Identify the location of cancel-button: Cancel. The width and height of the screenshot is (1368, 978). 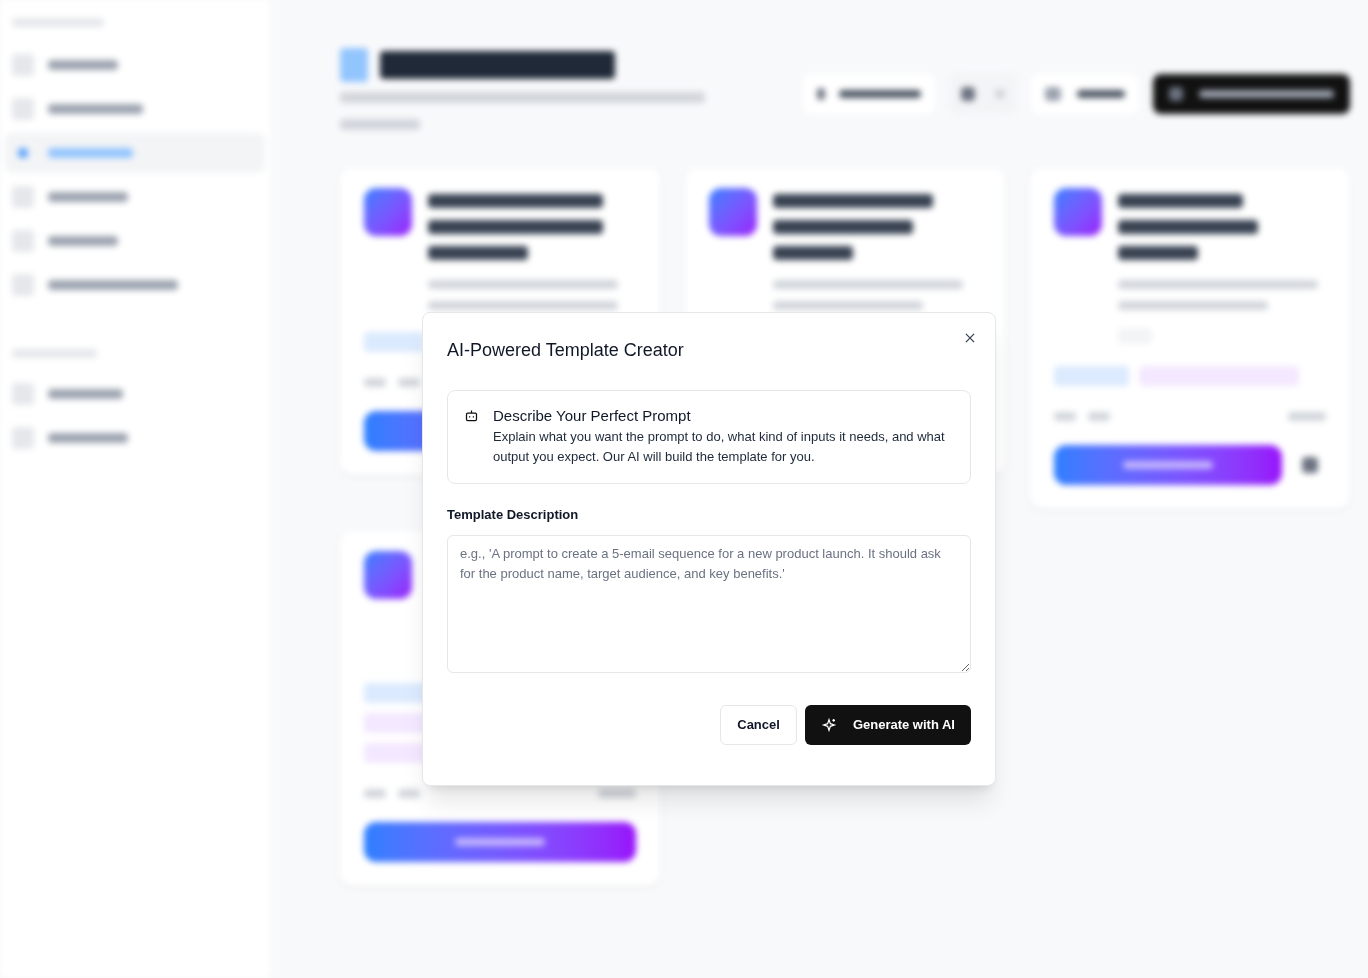
(758, 724).